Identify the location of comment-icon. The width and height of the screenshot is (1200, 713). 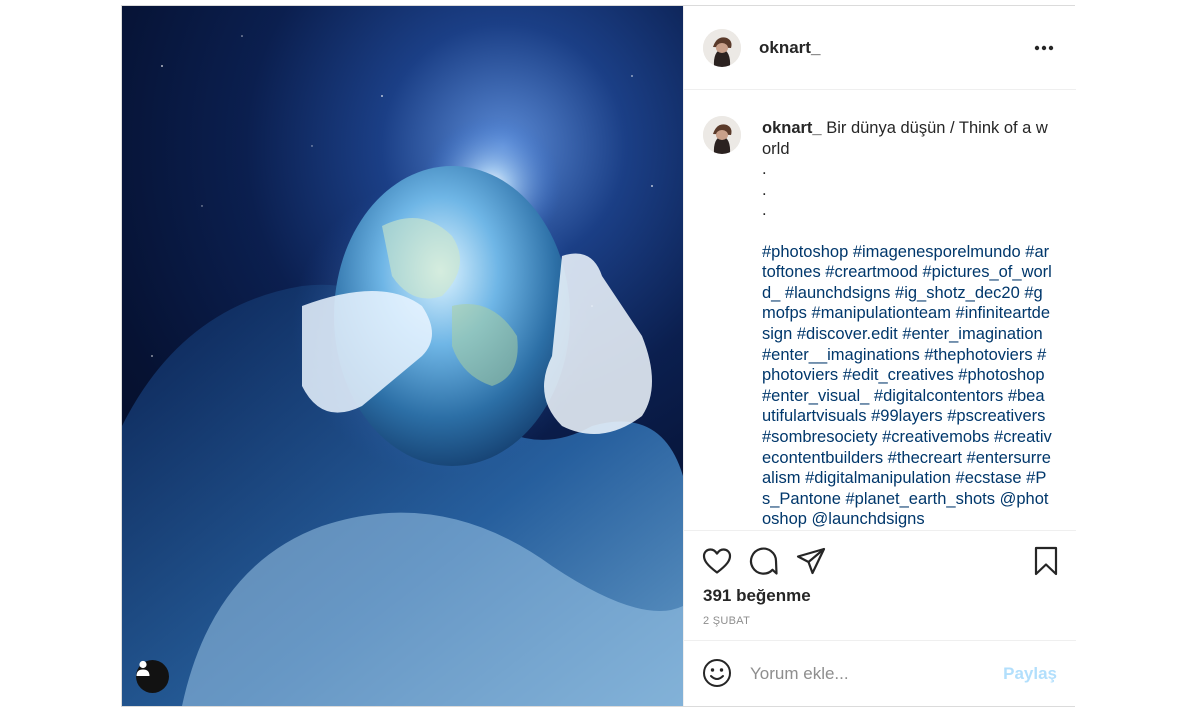
(763, 561).